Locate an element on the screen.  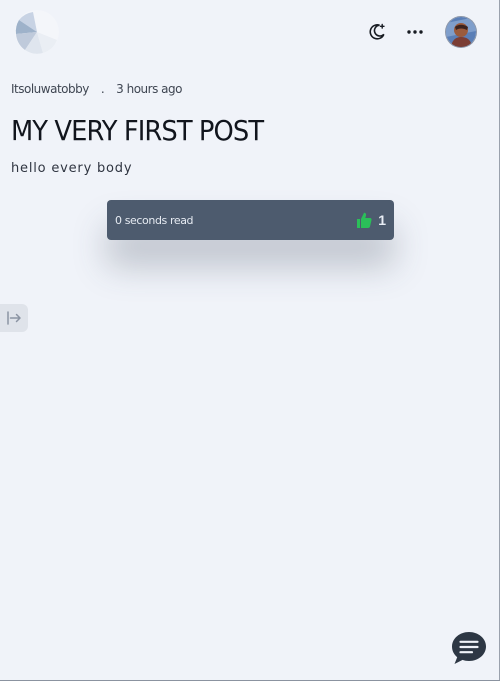
more-horizontal-icon is located at coordinates (415, 32).